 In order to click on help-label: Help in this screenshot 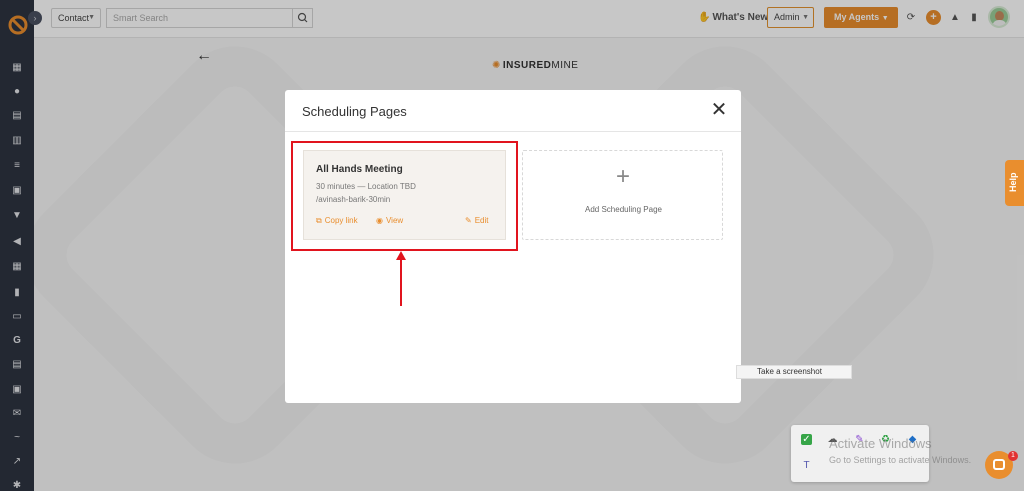, I will do `click(1013, 182)`.